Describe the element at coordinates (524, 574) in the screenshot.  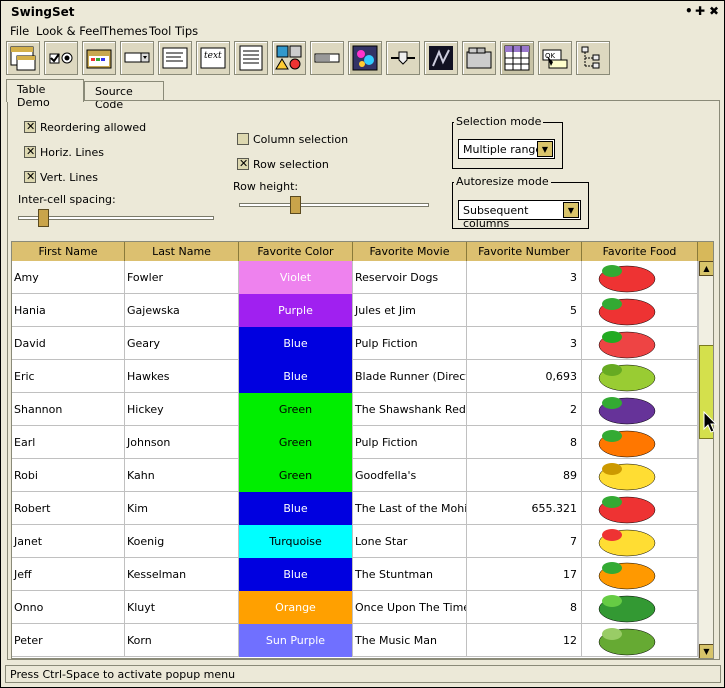
I see `number-cell: 17` at that location.